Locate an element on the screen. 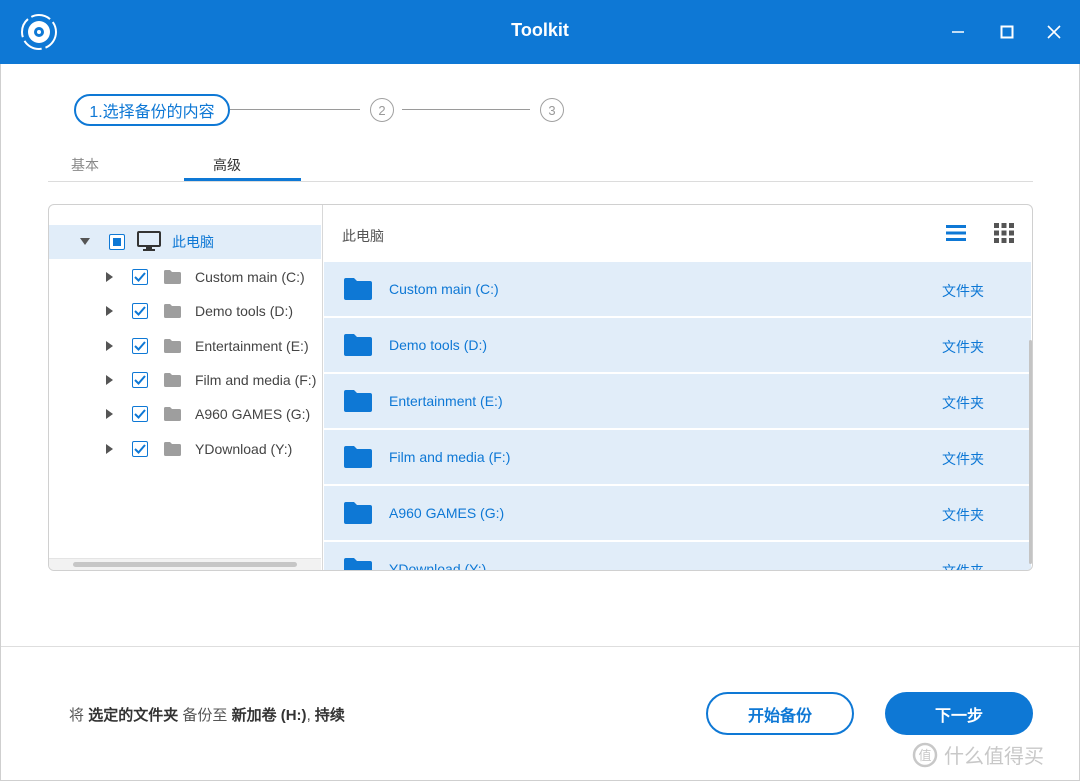 The image size is (1080, 781). tree-root-this-pc: 此电脑 is located at coordinates (185, 242).